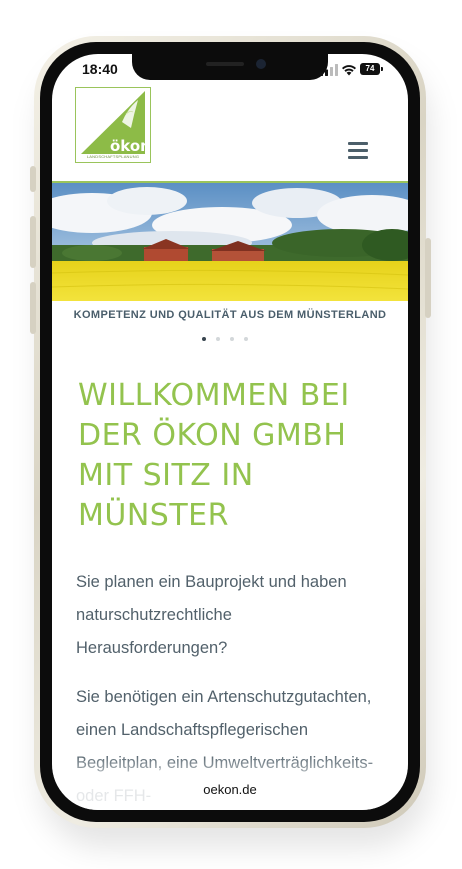 The width and height of the screenshot is (462, 869). Describe the element at coordinates (115, 123) in the screenshot. I see `logo-graphic: ökon` at that location.